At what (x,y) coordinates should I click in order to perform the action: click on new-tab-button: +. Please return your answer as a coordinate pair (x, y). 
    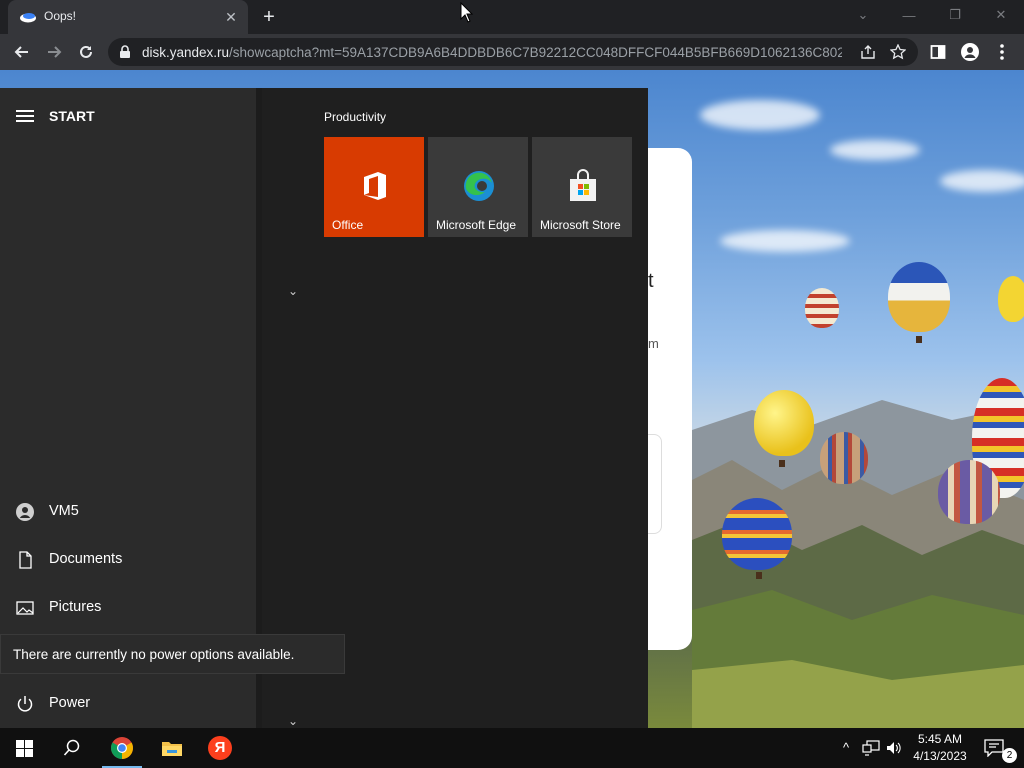
    Looking at the image, I should click on (269, 17).